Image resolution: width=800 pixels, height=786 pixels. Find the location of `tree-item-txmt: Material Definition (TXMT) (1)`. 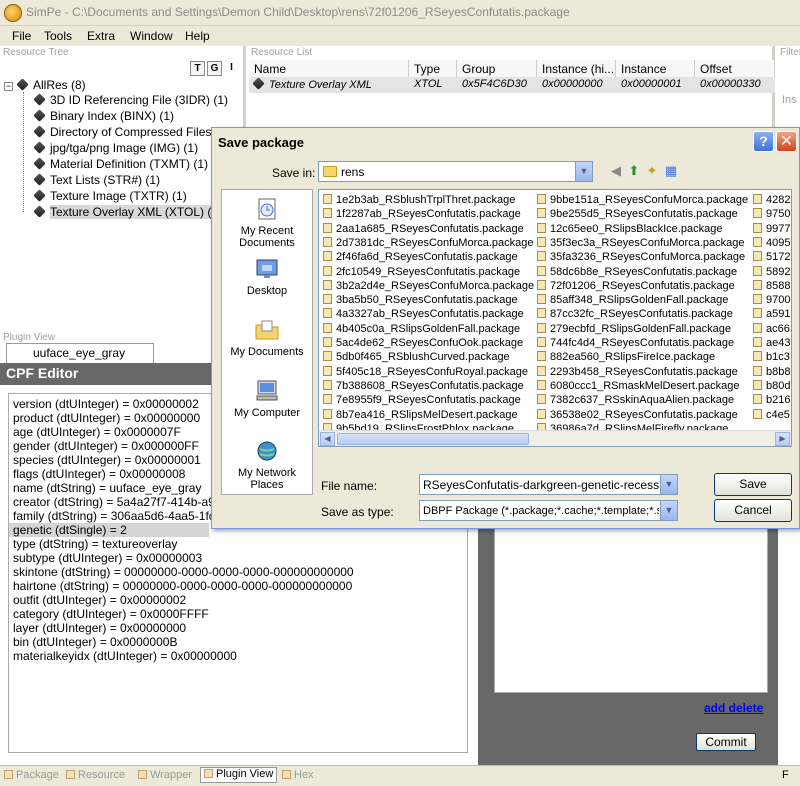

tree-item-txmt: Material Definition (TXMT) (1) is located at coordinates (120, 164).